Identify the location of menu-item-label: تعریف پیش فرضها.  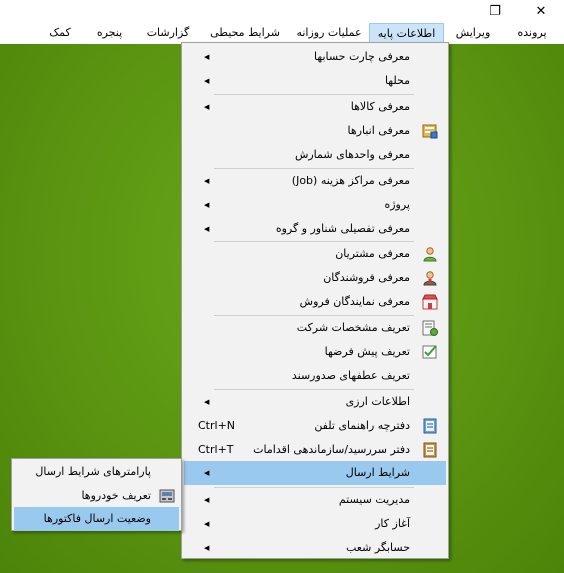
(367, 351).